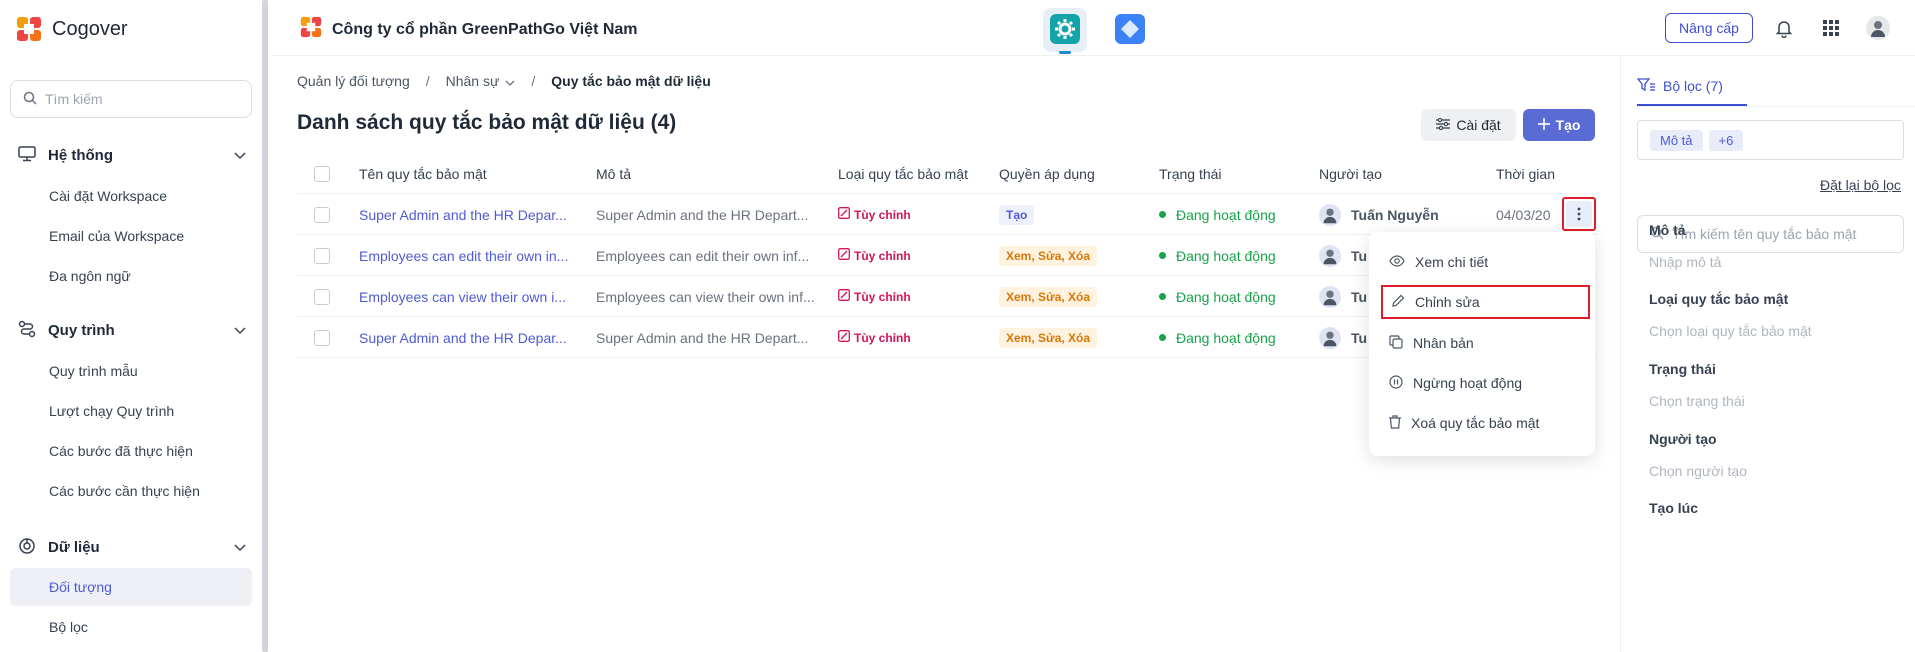 The width and height of the screenshot is (1915, 652). Describe the element at coordinates (131, 627) in the screenshot. I see `sidebar-item-bo-loc: Bộ lọc` at that location.